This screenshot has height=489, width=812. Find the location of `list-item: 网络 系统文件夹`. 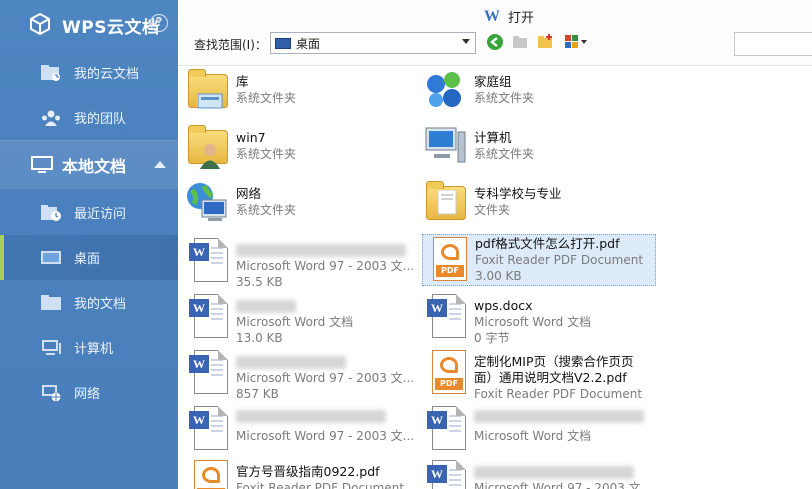

list-item: 网络 系统文件夹 is located at coordinates (302, 207).